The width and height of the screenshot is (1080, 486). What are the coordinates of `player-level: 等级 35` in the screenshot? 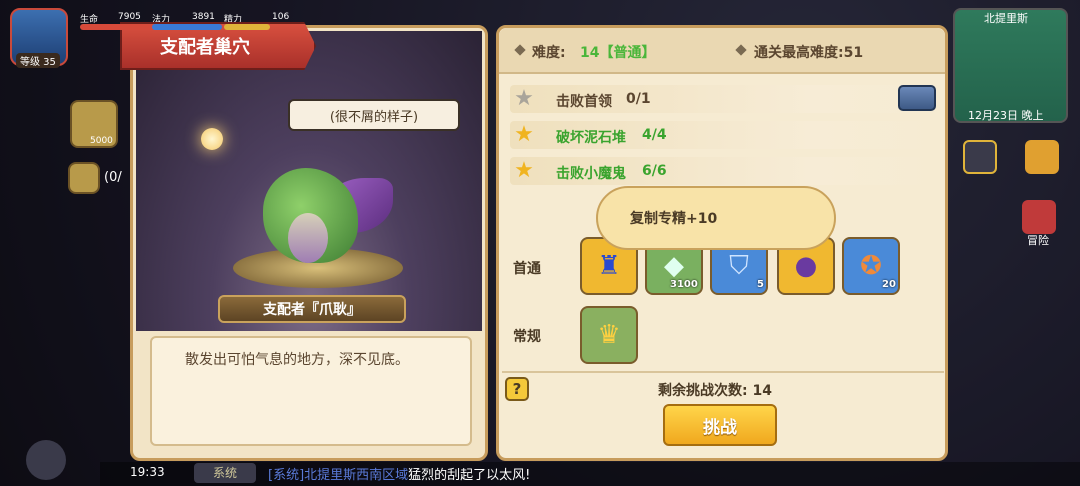 It's located at (38, 60).